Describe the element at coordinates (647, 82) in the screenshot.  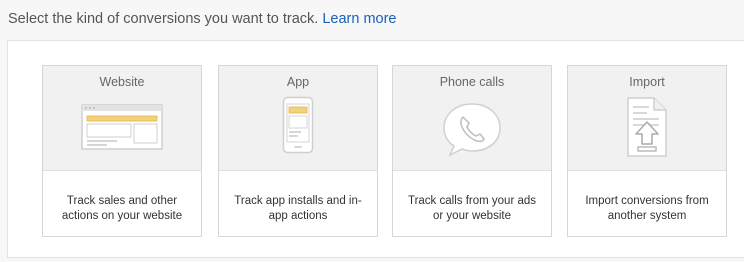
I see `card-title: Import` at that location.